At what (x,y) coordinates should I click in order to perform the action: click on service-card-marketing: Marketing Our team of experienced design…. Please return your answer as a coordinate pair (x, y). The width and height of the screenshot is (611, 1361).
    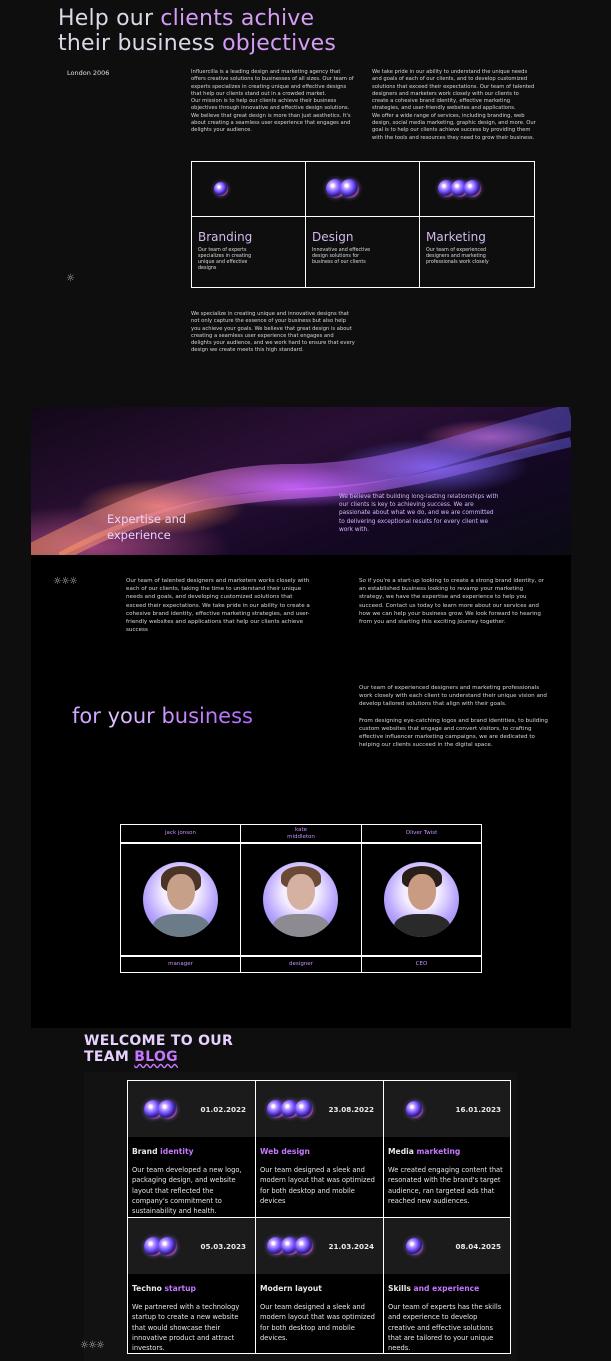
    Looking at the image, I should click on (477, 224).